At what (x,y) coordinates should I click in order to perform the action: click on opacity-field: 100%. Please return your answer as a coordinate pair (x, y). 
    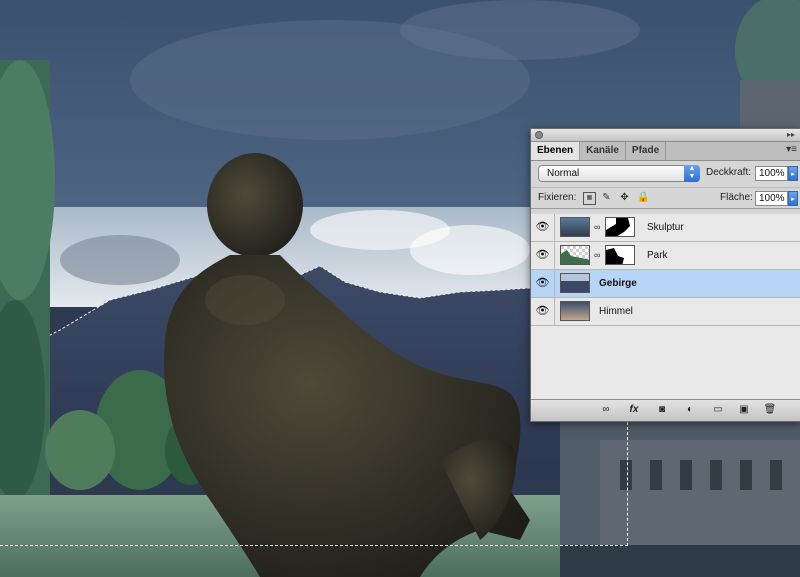
    Looking at the image, I should click on (771, 173).